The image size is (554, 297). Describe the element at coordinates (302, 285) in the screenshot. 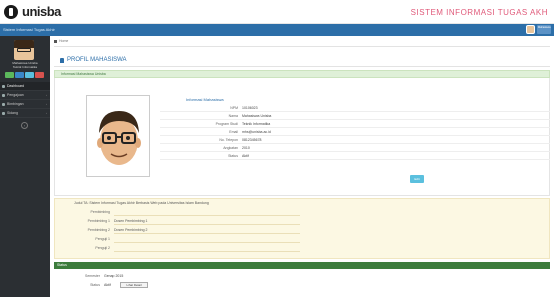

I see `status-row: Status Aktif Lihat Detail` at that location.